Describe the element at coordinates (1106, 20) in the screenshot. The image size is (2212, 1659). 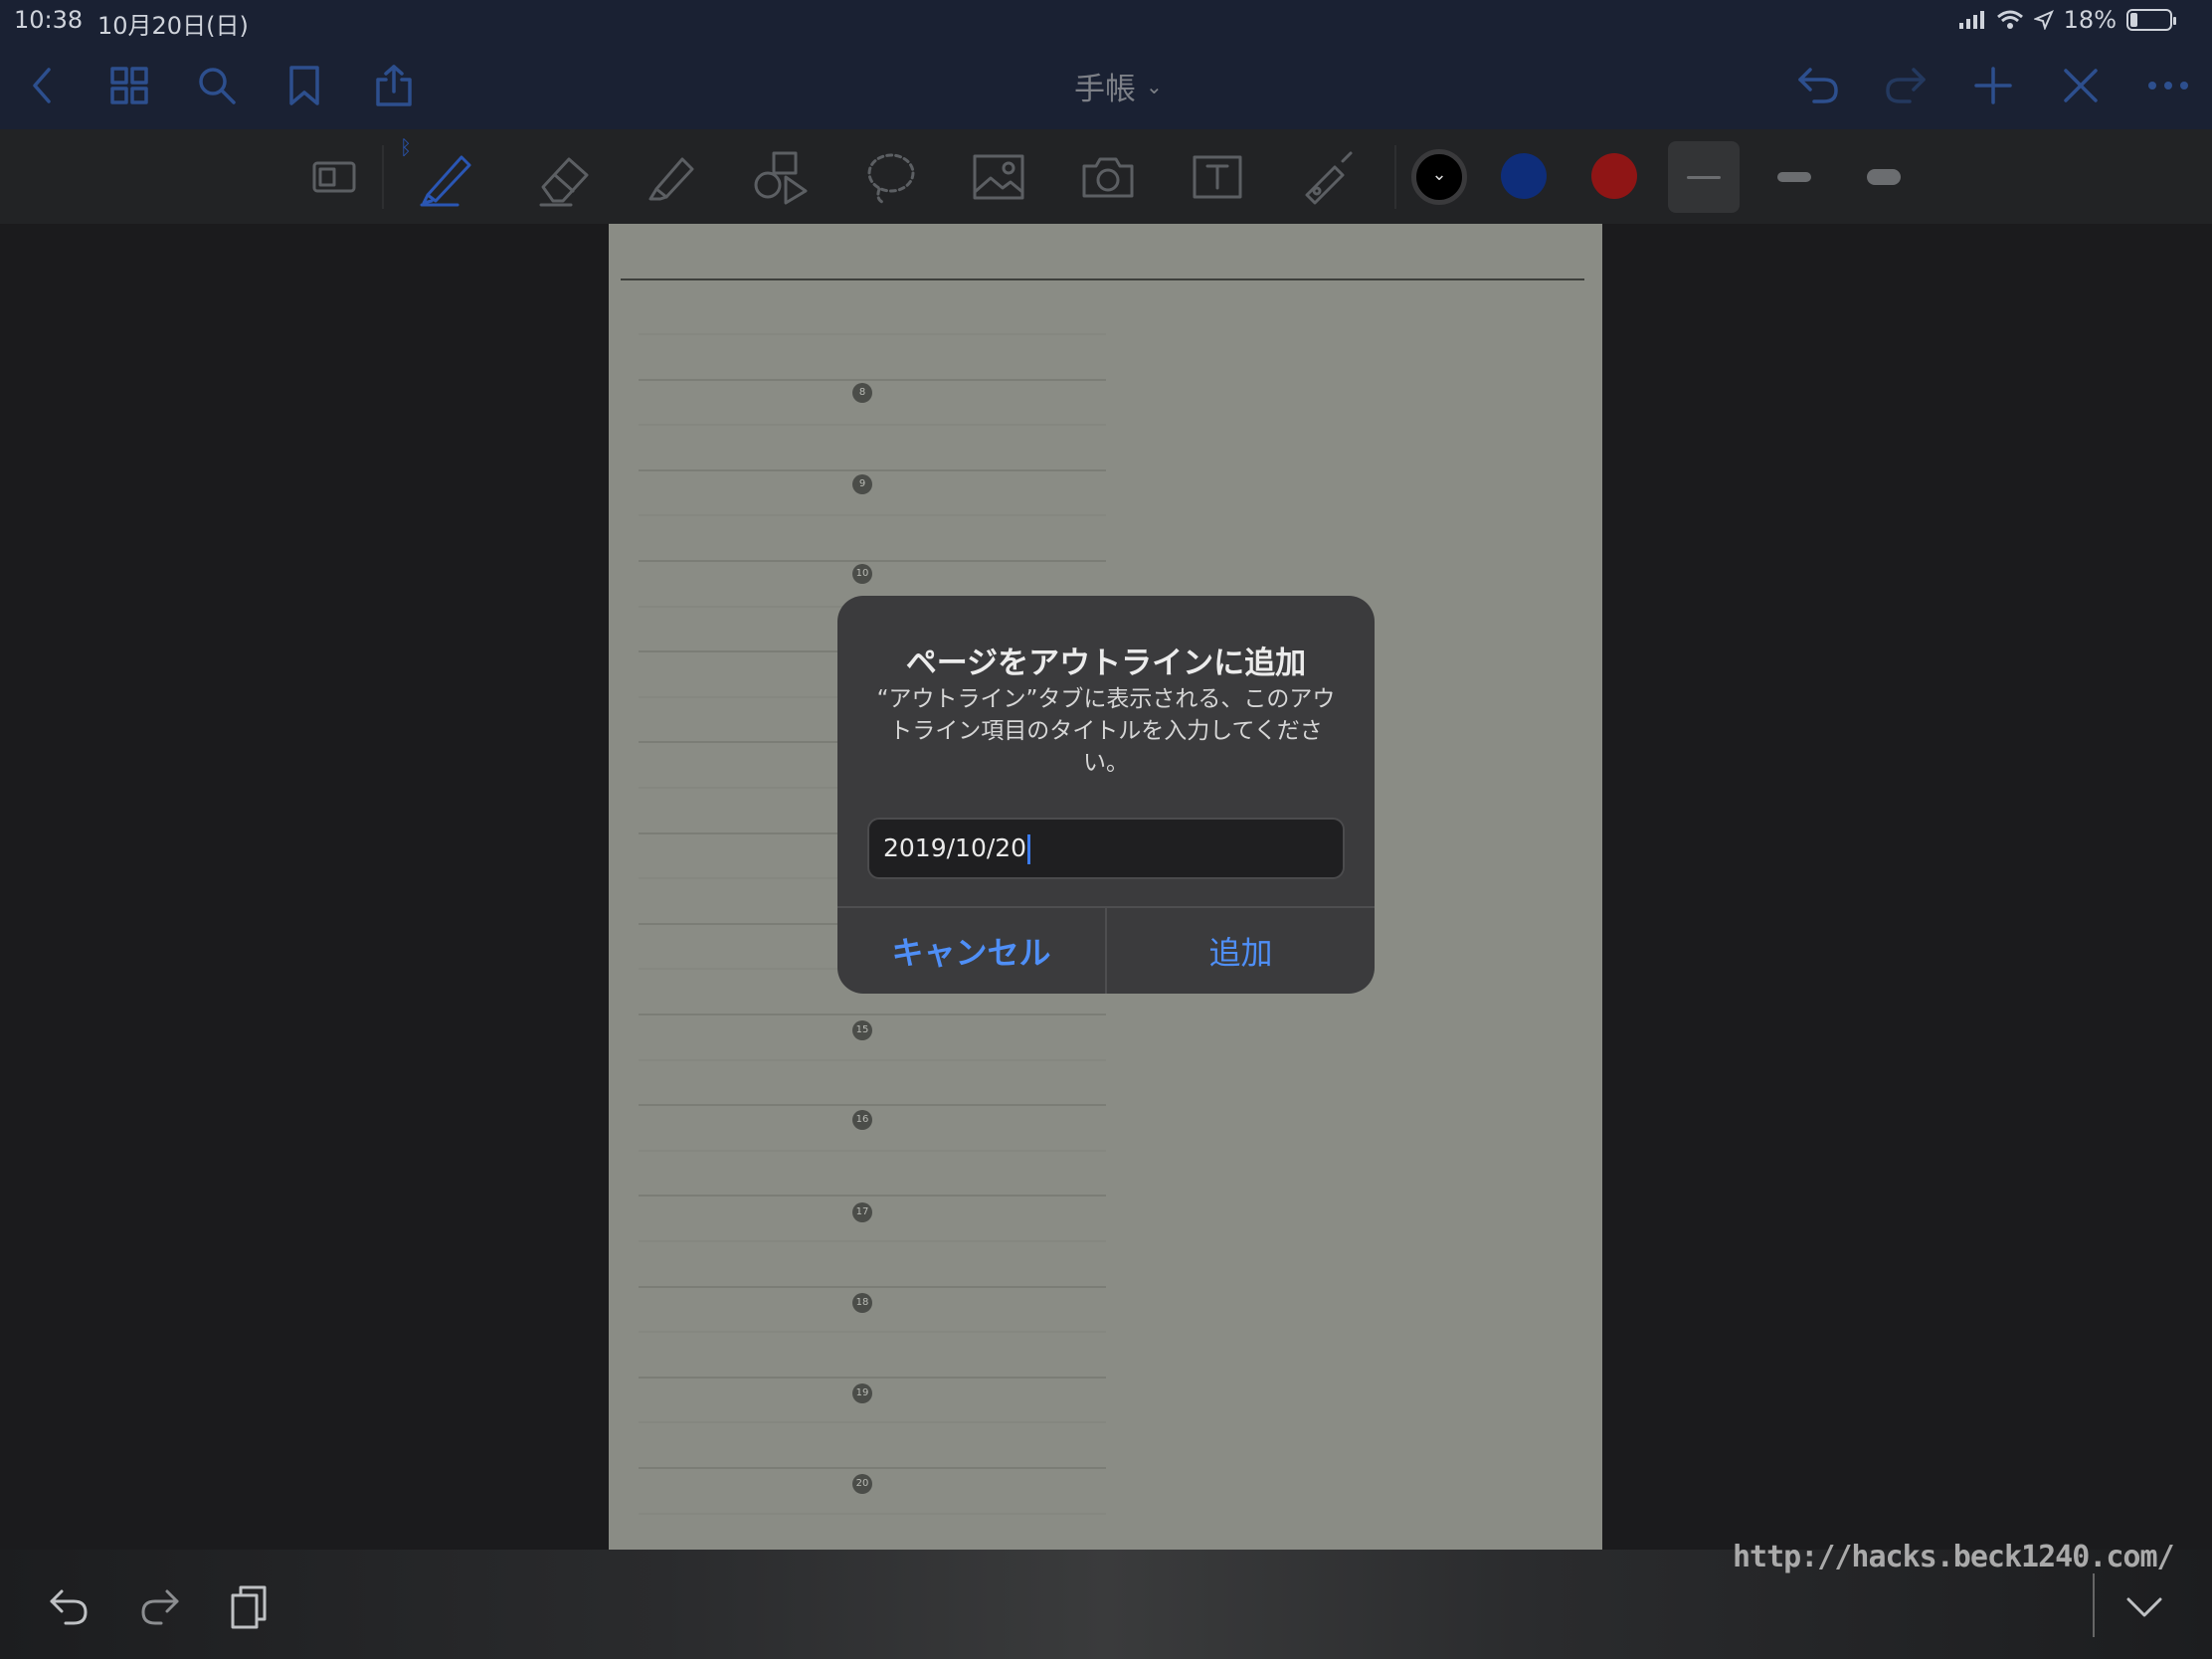
I see `status-bar: 10:38 10月20日(日) 18%` at that location.